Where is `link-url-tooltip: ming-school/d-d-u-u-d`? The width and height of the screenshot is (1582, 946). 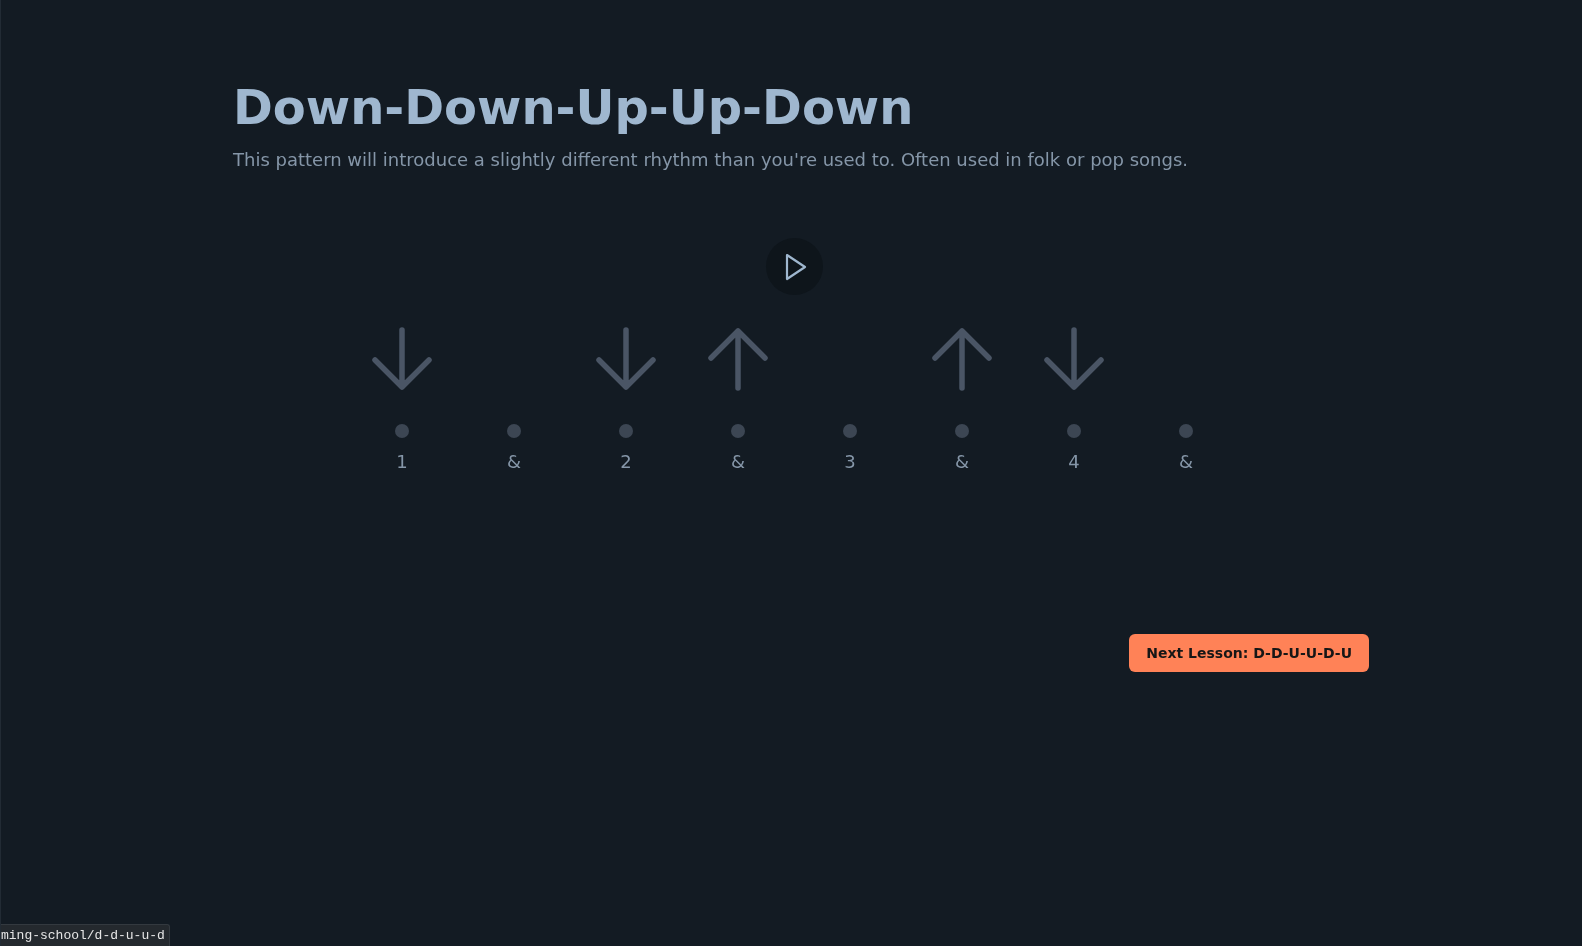 link-url-tooltip: ming-school/d-d-u-u-d is located at coordinates (85, 935).